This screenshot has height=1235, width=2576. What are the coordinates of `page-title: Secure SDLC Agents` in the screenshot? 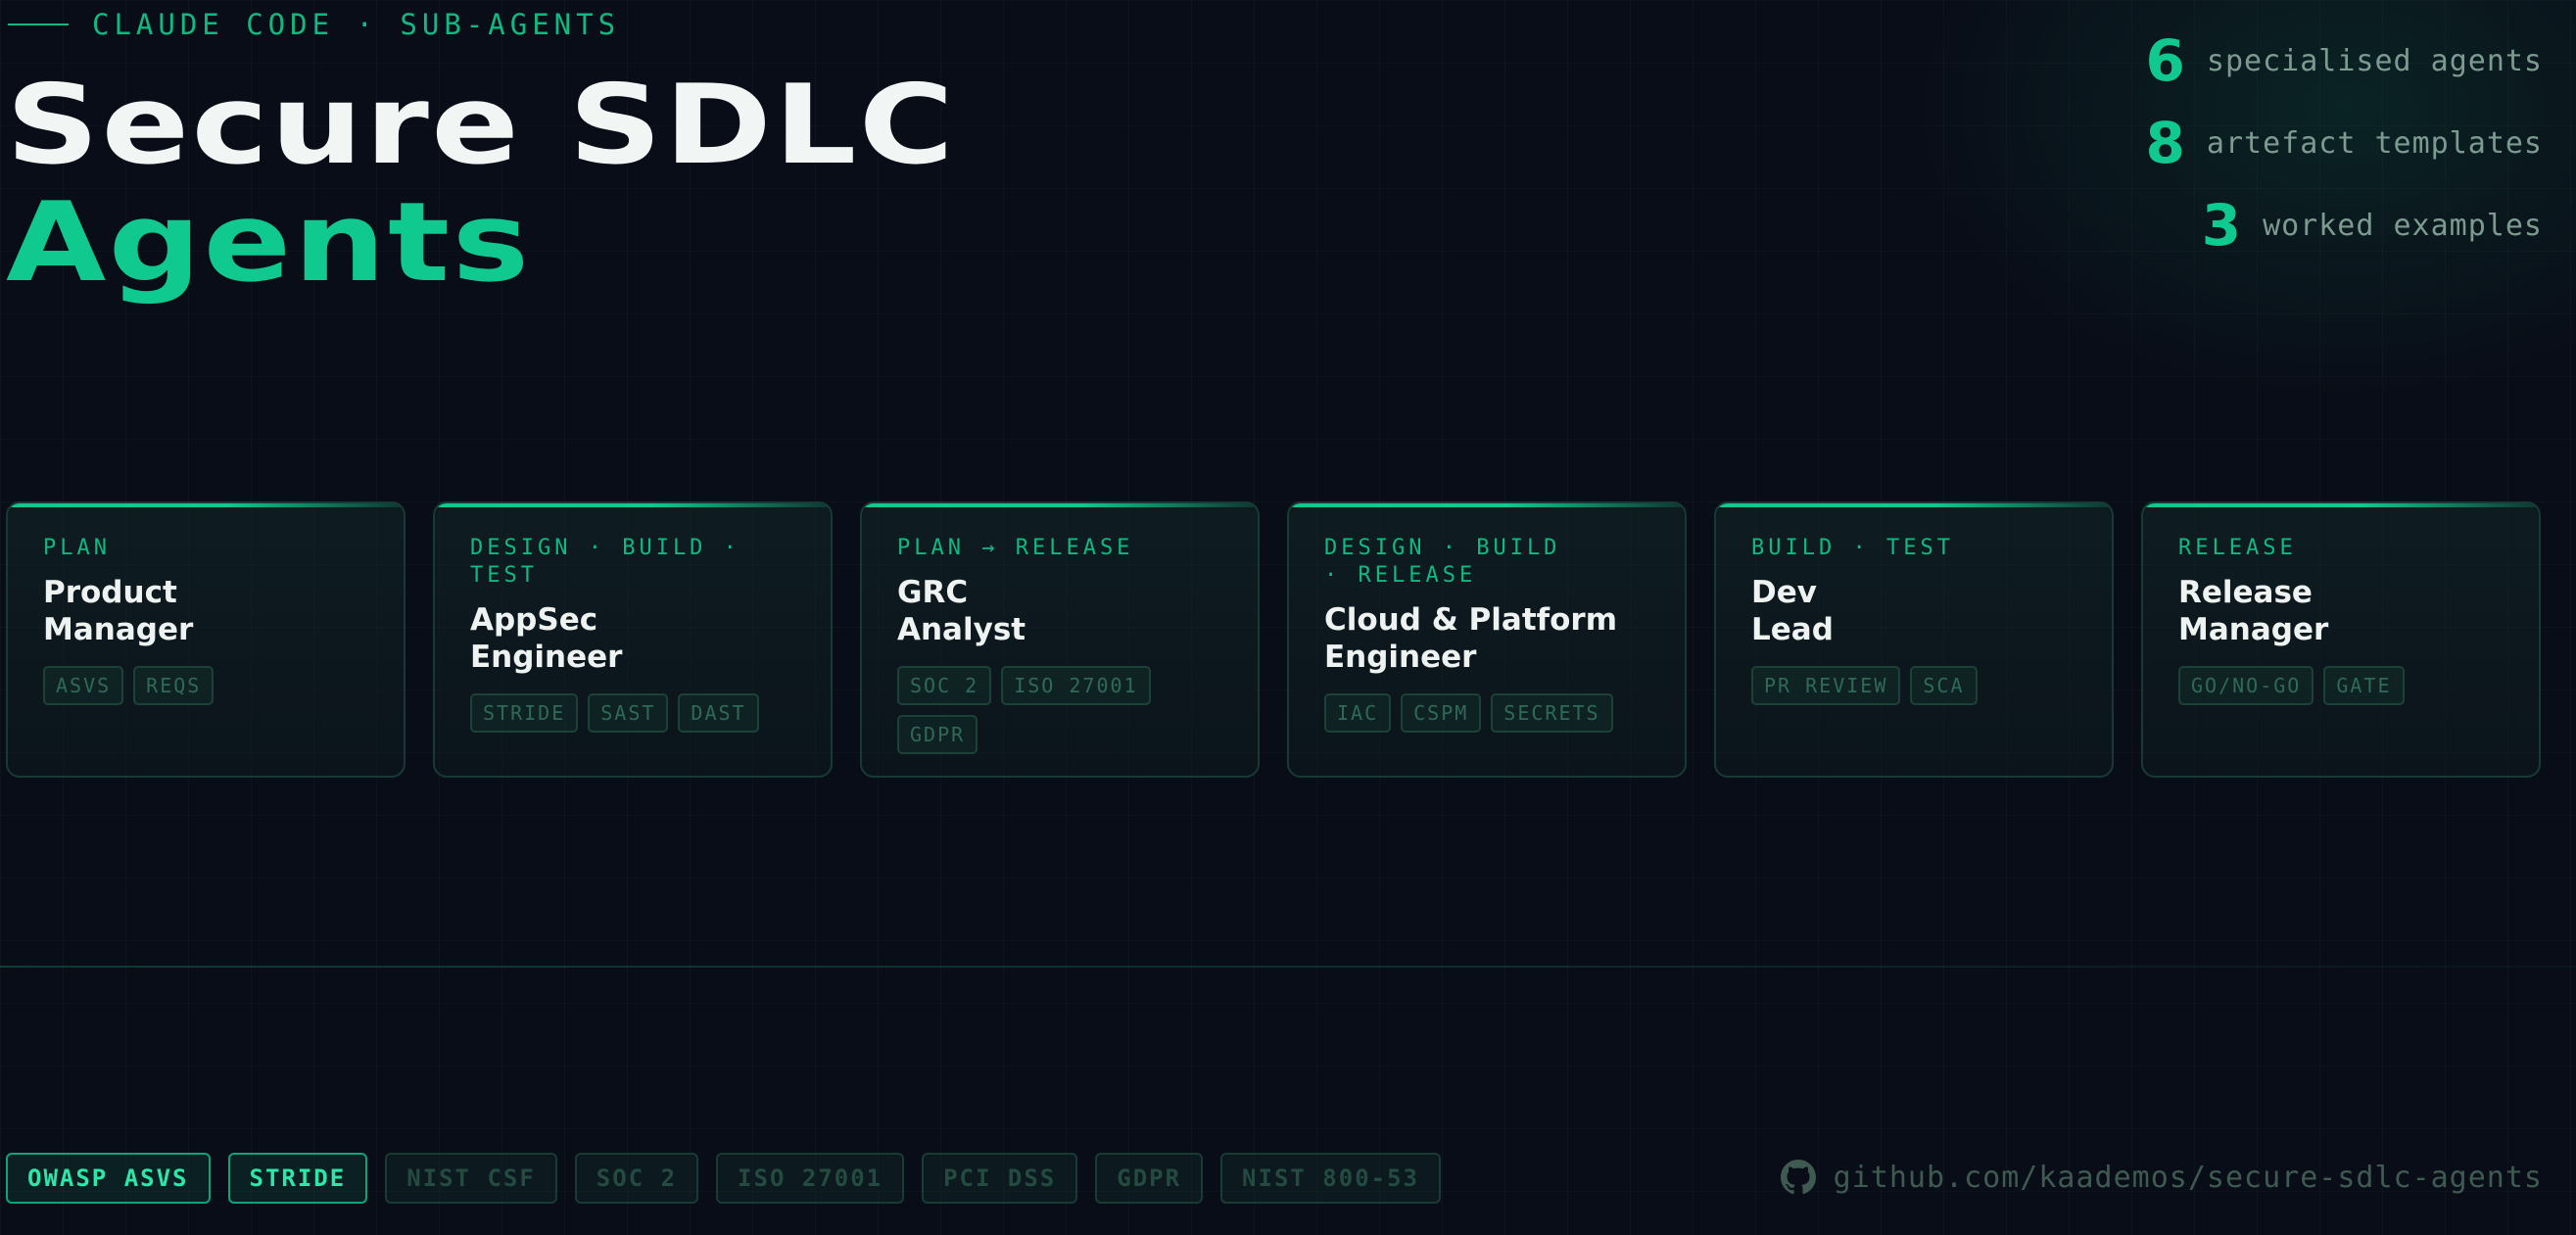 It's located at (481, 184).